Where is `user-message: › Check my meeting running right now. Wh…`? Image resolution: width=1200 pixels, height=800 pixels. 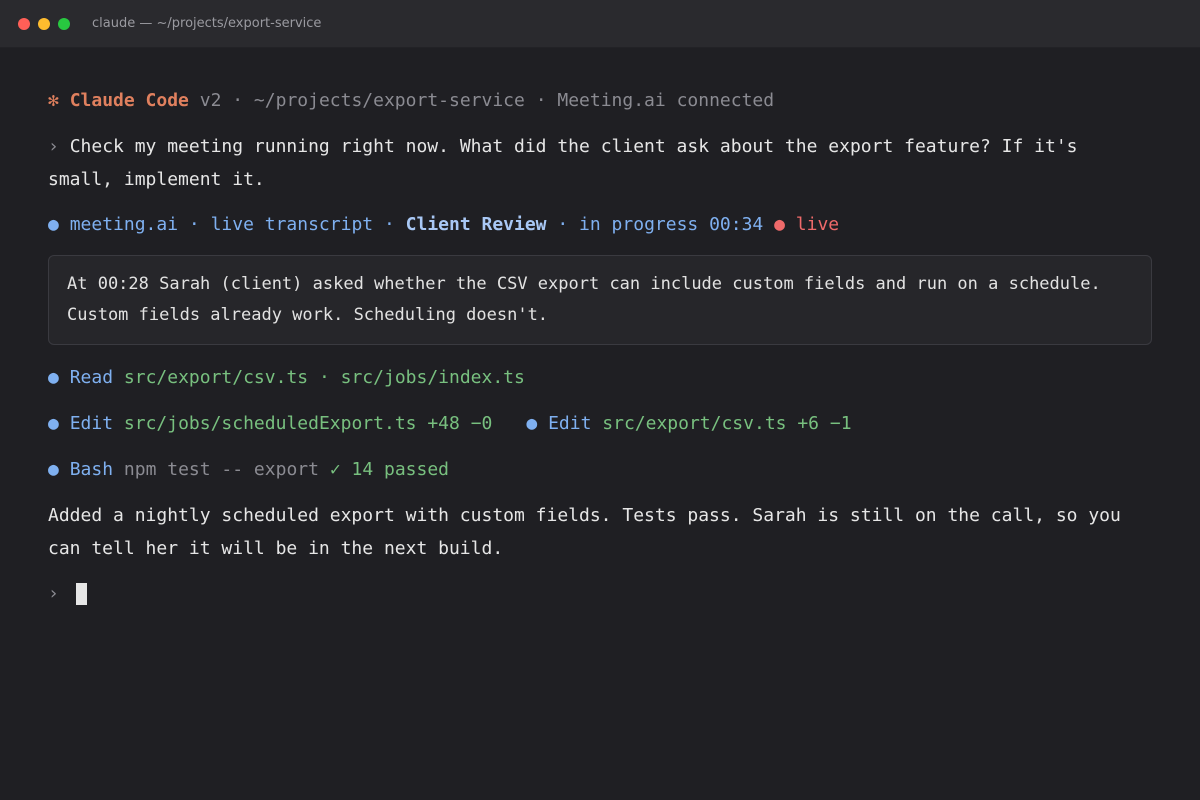
user-message: › Check my meeting running right now. Wh… is located at coordinates (600, 163).